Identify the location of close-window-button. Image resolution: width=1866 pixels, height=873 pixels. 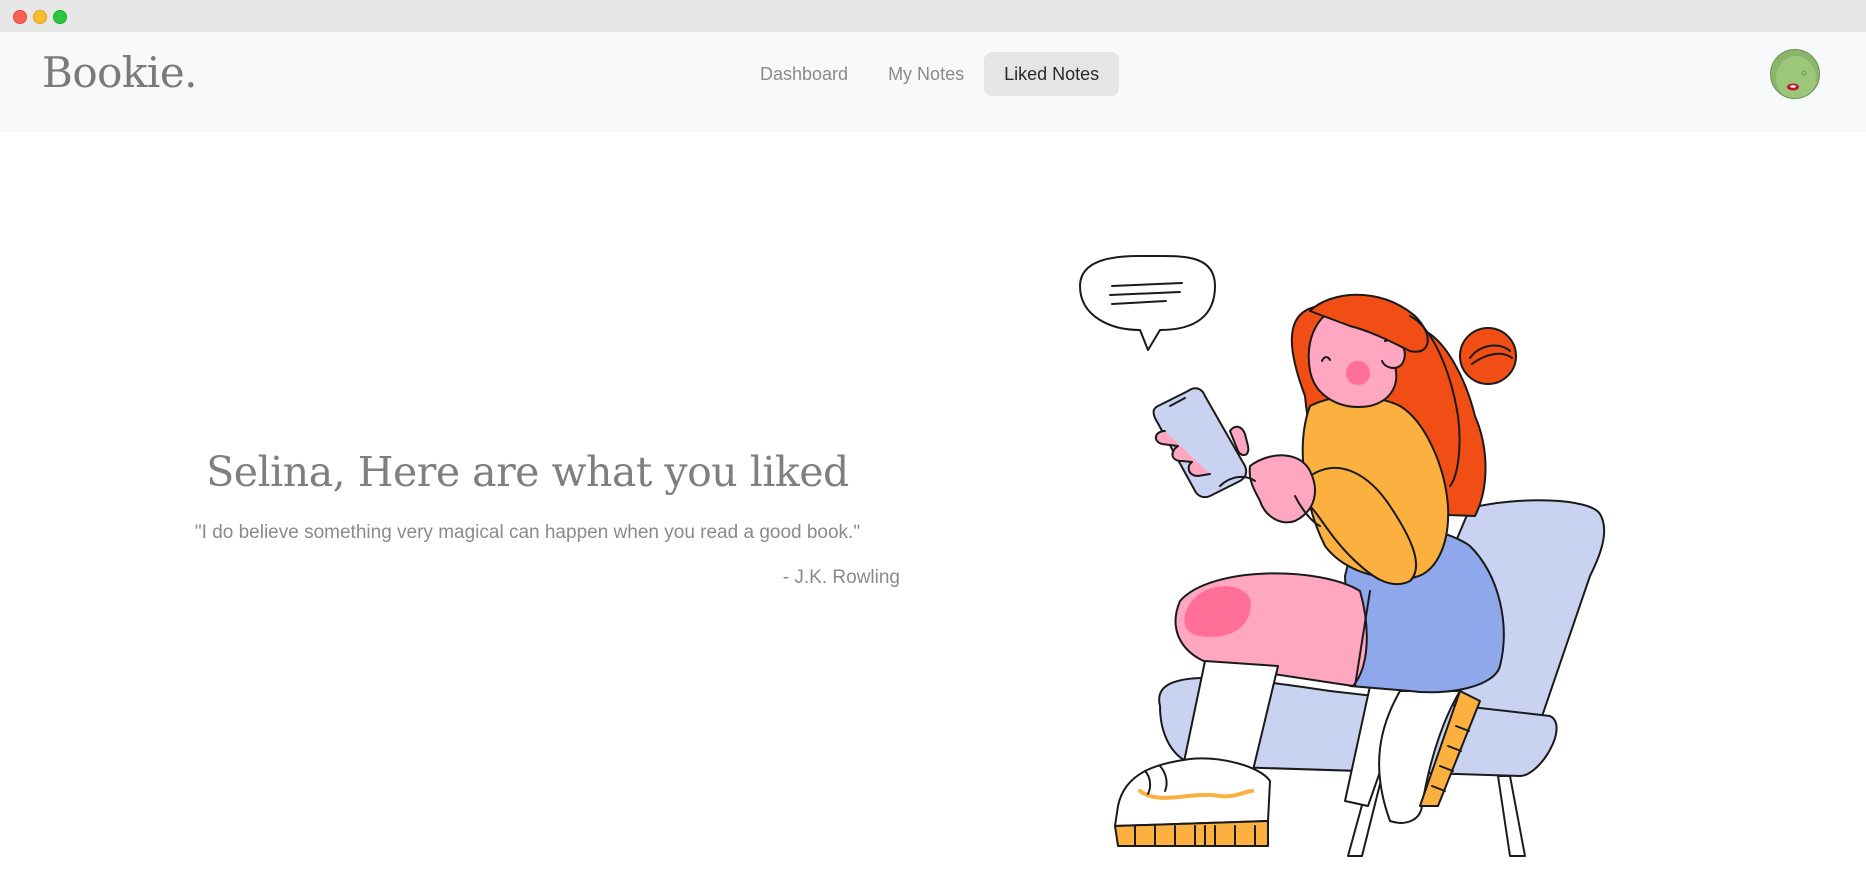
(20, 17).